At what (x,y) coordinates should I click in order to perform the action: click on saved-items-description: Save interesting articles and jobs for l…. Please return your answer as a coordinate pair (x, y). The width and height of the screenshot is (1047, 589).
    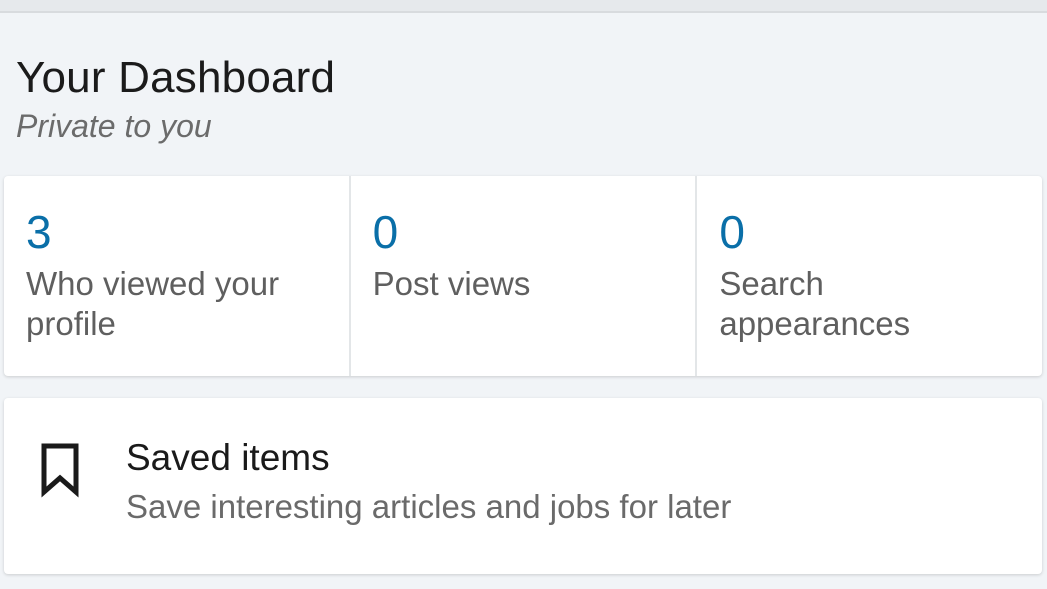
    Looking at the image, I should click on (429, 506).